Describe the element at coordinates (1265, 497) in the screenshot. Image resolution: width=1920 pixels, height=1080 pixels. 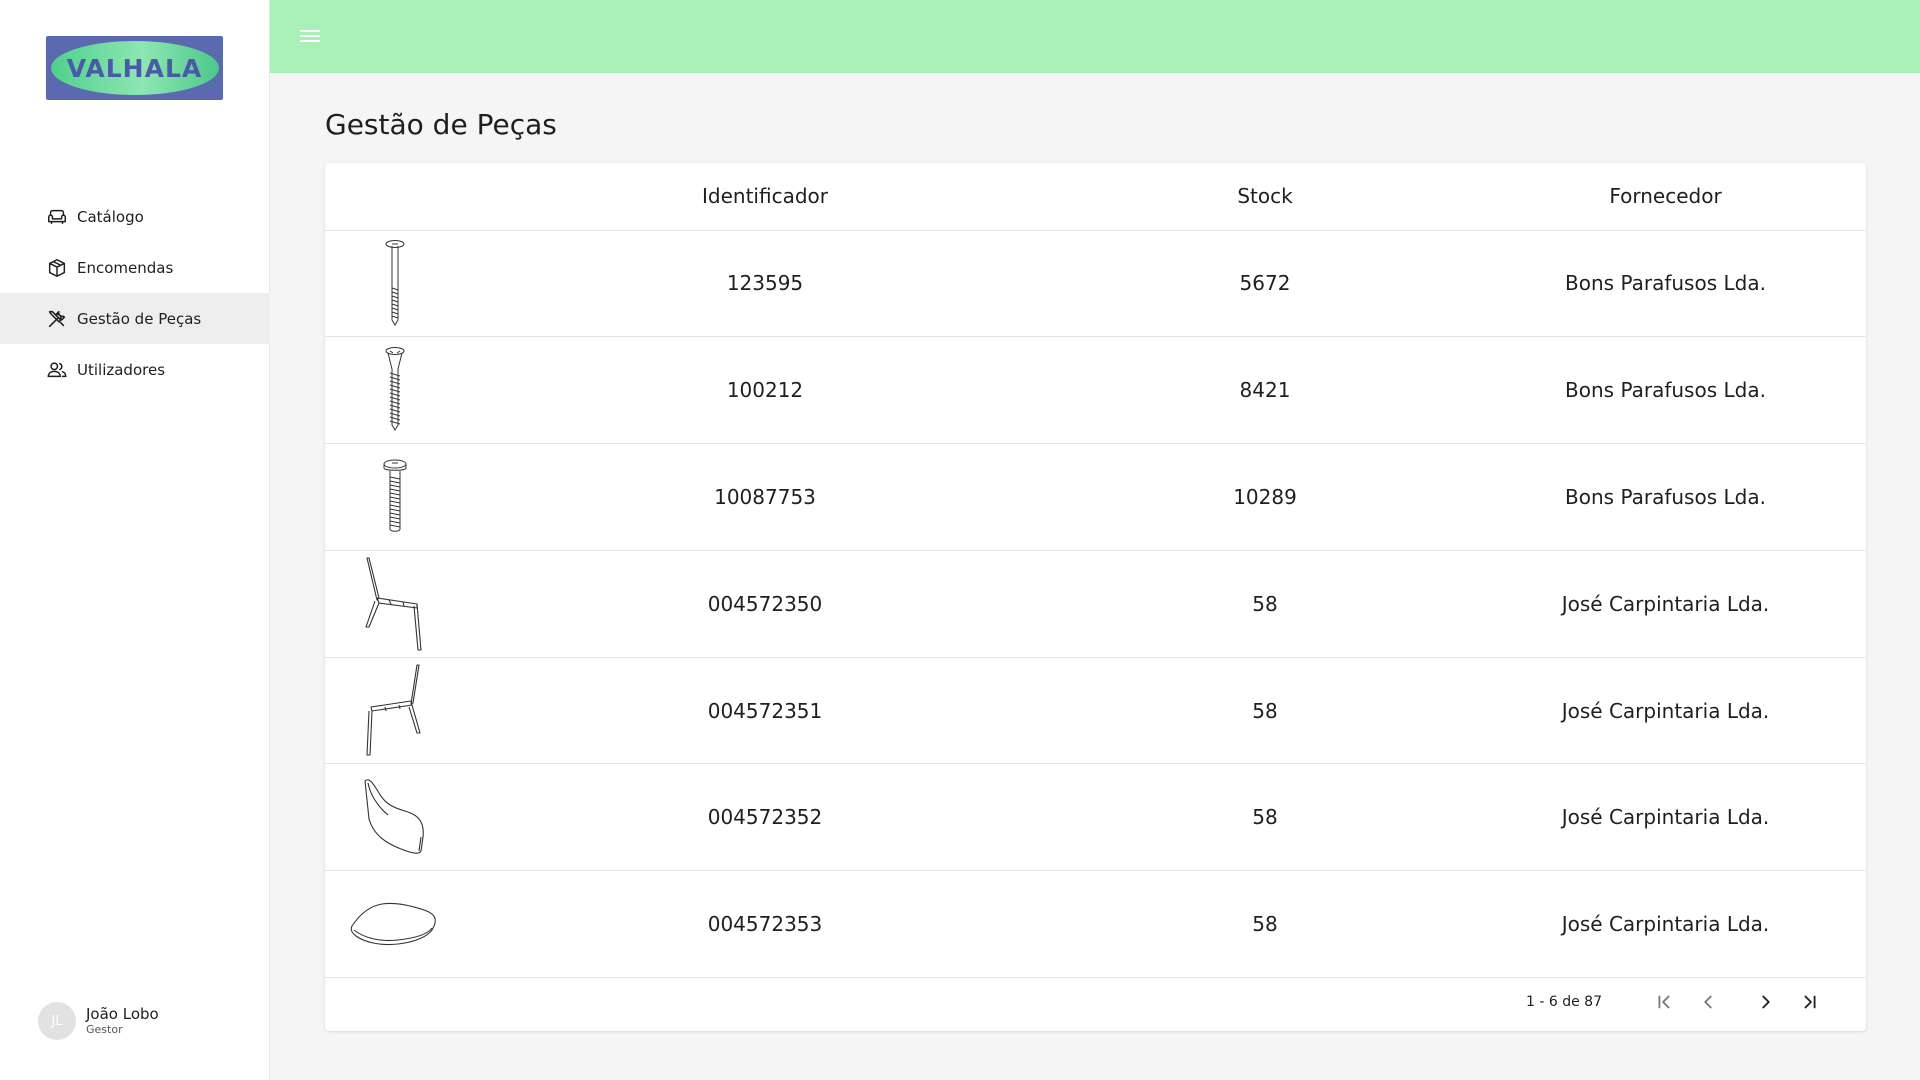
I see `part-stock: 10289` at that location.